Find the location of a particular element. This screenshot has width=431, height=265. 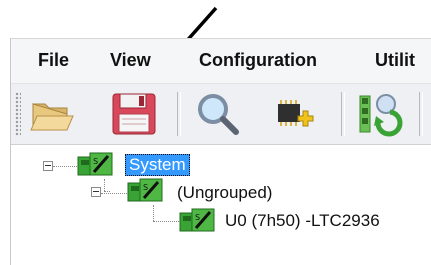

group-node-icon: S is located at coordinates (145, 190).